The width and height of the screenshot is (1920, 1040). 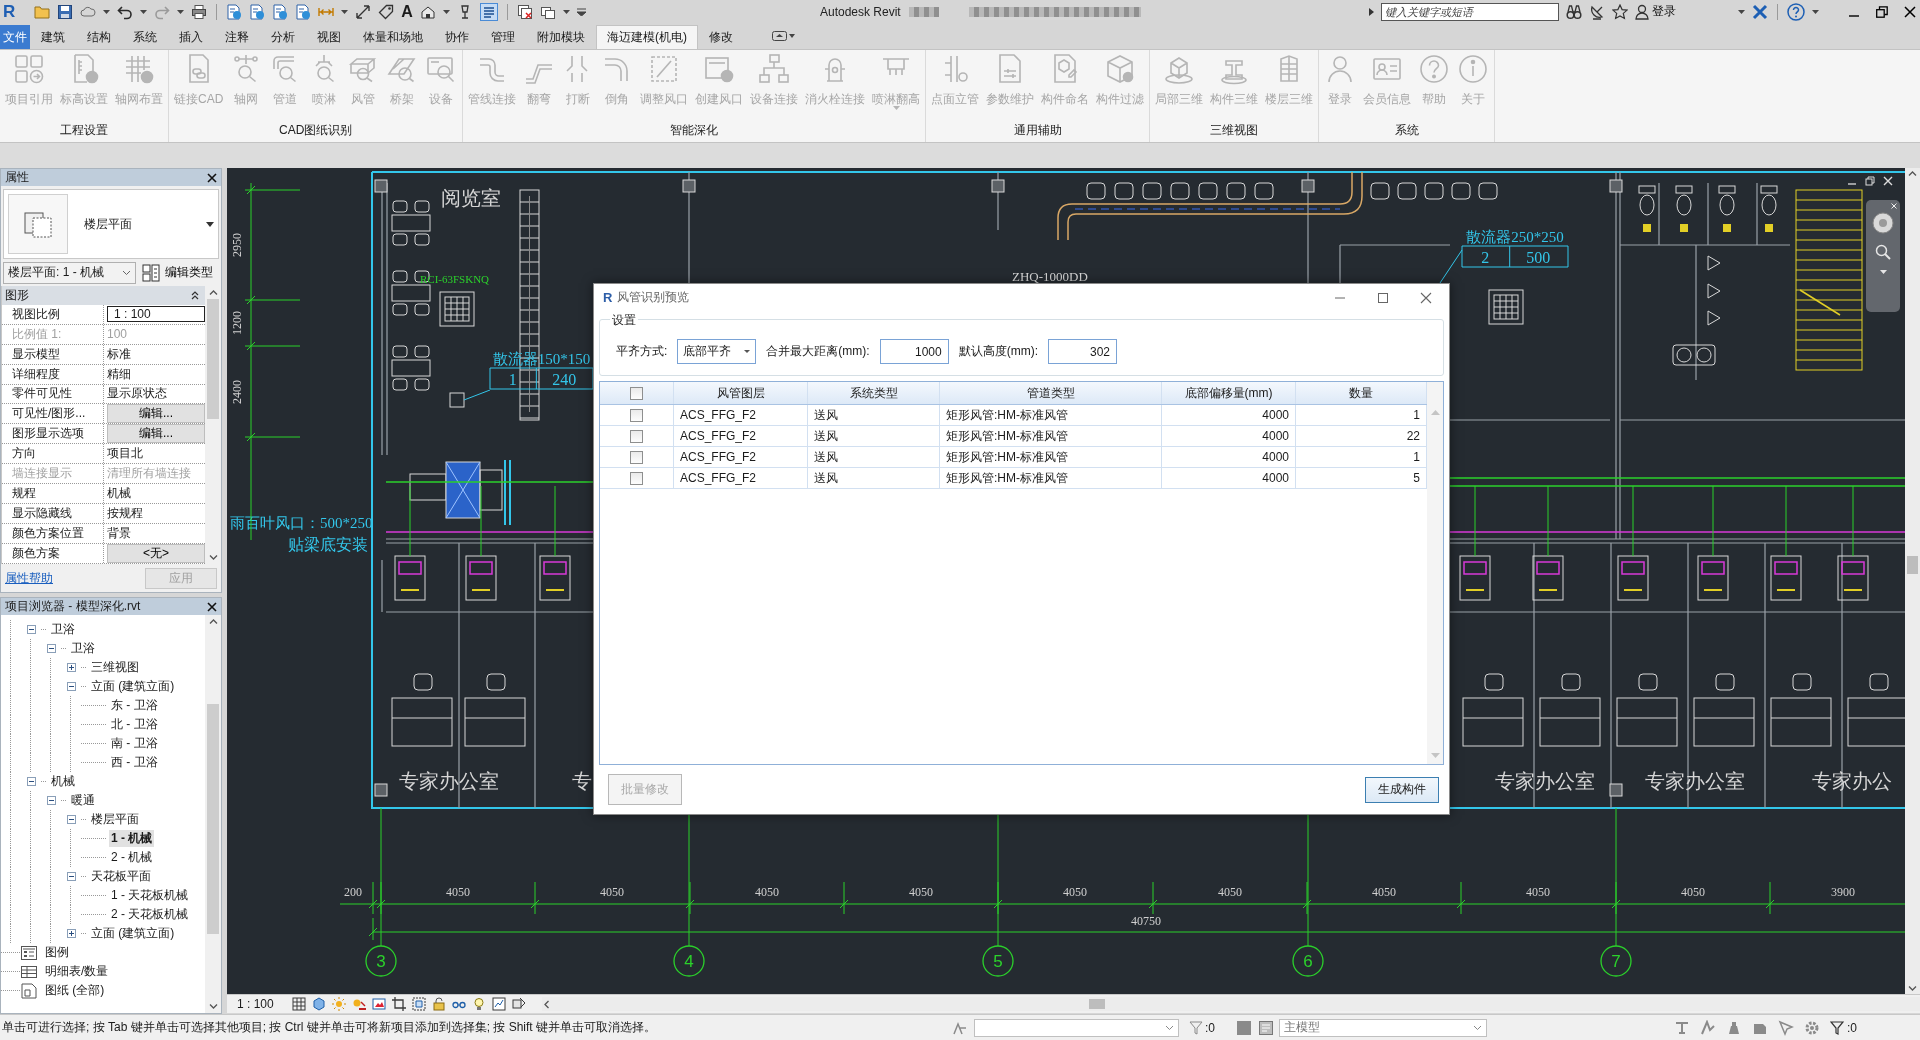 What do you see at coordinates (283, 37) in the screenshot?
I see `menu-tab: 分析` at bounding box center [283, 37].